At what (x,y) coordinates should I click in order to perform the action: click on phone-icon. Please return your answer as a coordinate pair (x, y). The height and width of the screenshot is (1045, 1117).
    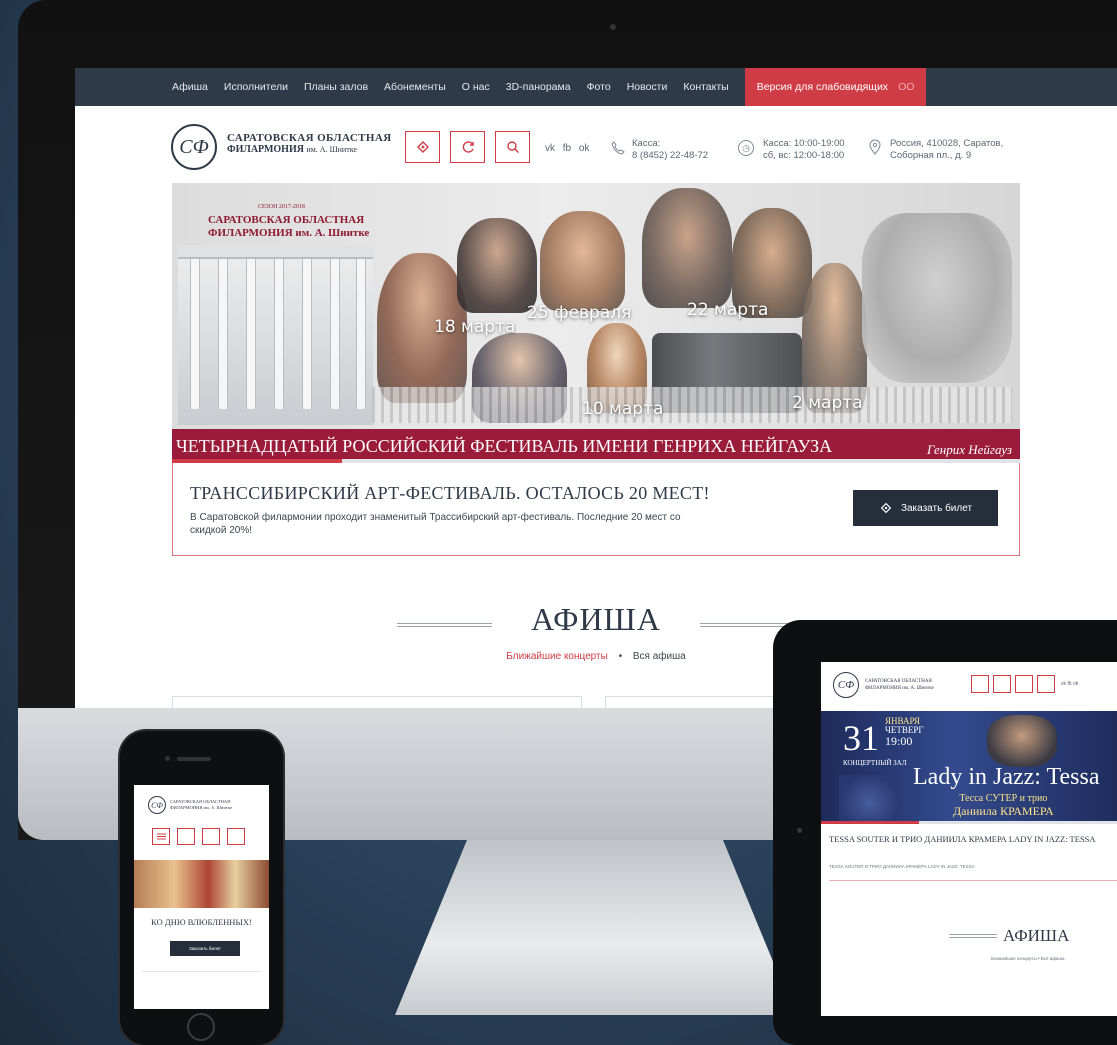
    Looking at the image, I should click on (618, 148).